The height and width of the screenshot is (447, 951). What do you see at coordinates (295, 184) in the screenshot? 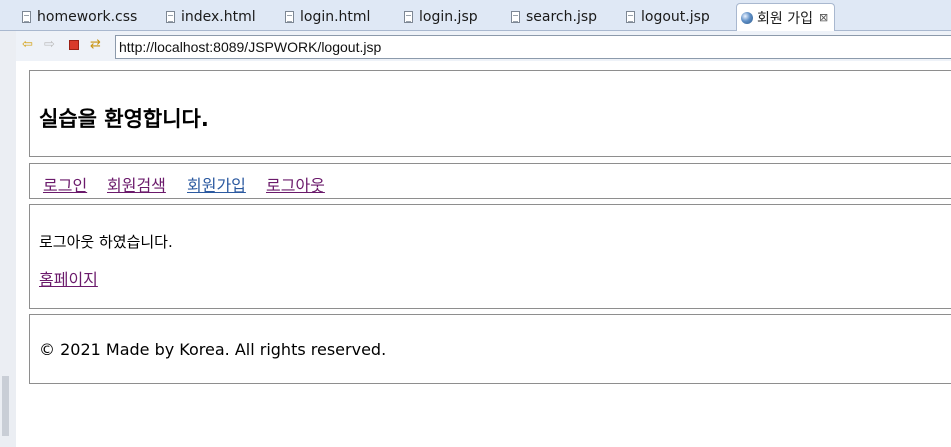
I see `nav-link-logout: 로그아웃` at bounding box center [295, 184].